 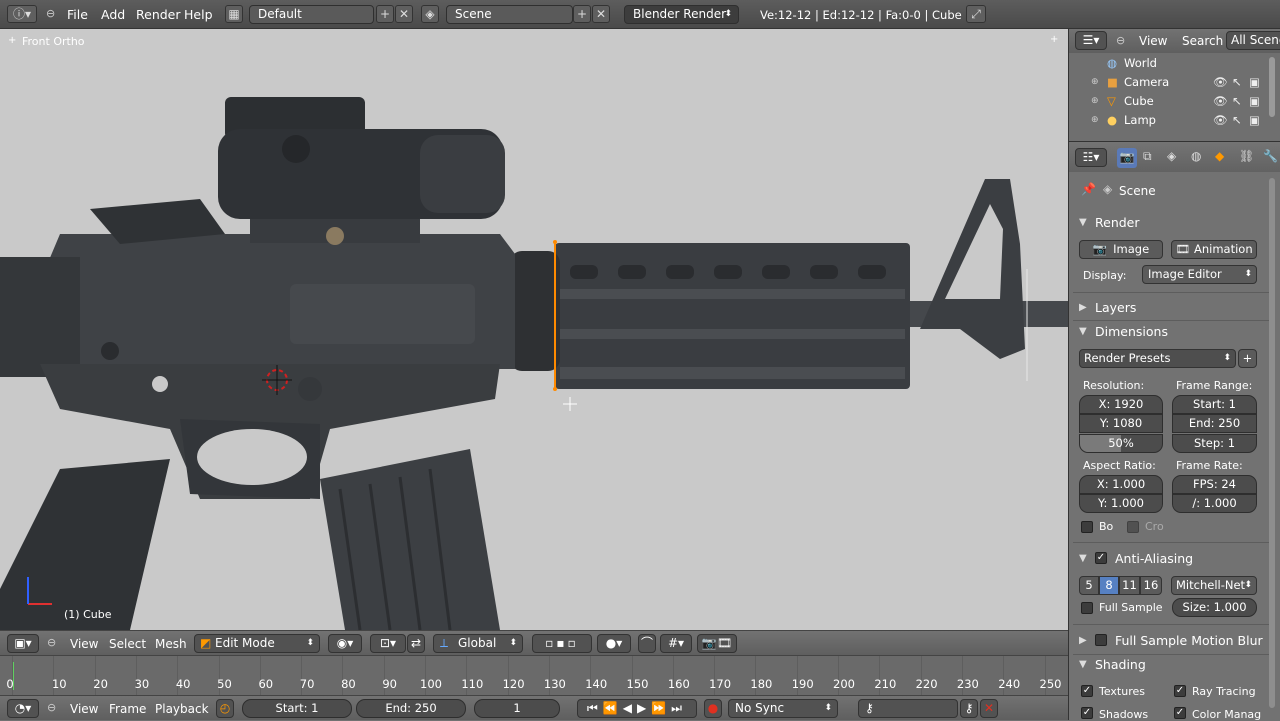 What do you see at coordinates (234, 14) in the screenshot?
I see `screen-layout-icon: ▦` at bounding box center [234, 14].